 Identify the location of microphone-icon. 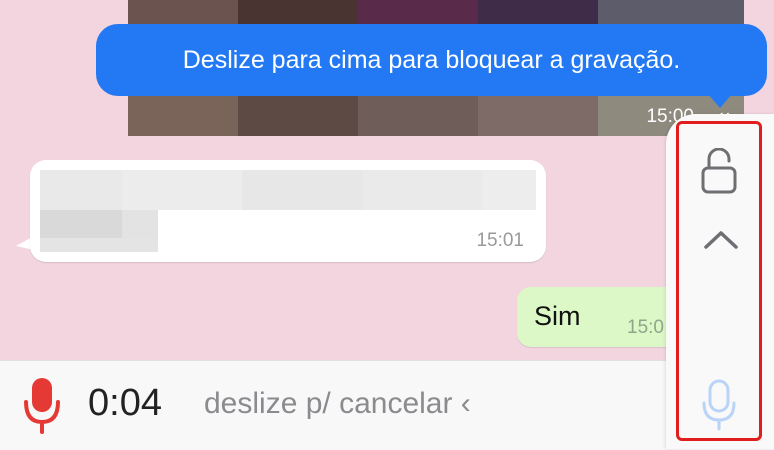
(42, 407).